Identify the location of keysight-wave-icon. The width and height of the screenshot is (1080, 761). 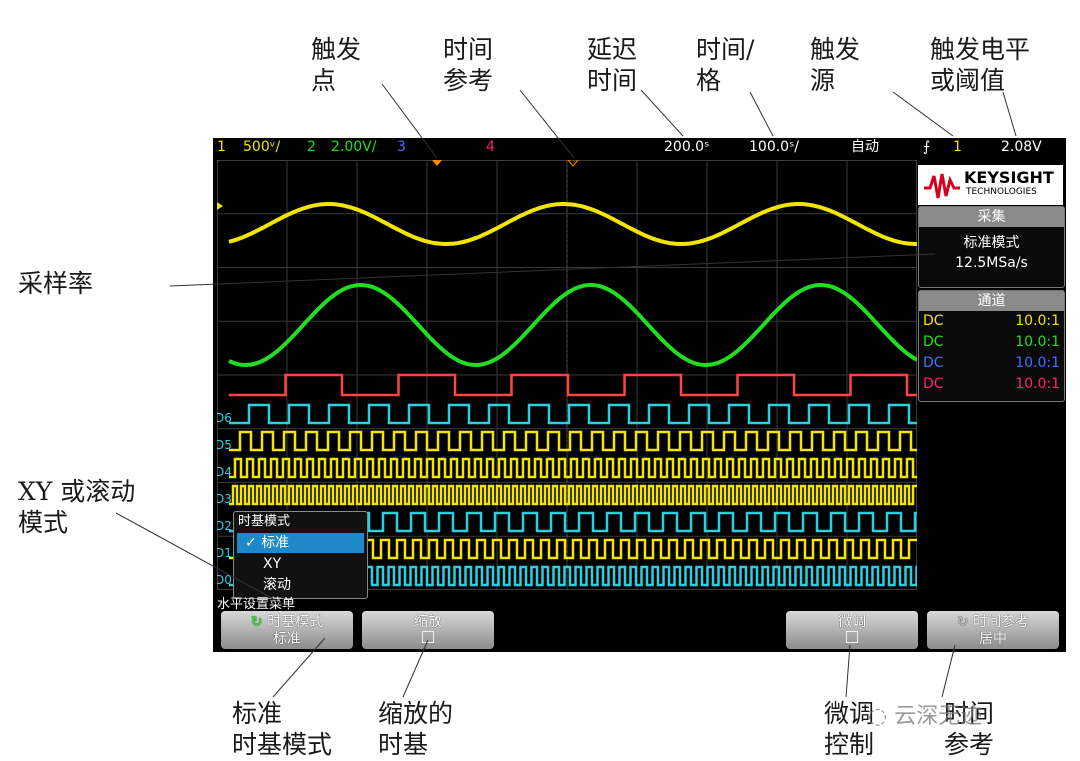
(942, 186).